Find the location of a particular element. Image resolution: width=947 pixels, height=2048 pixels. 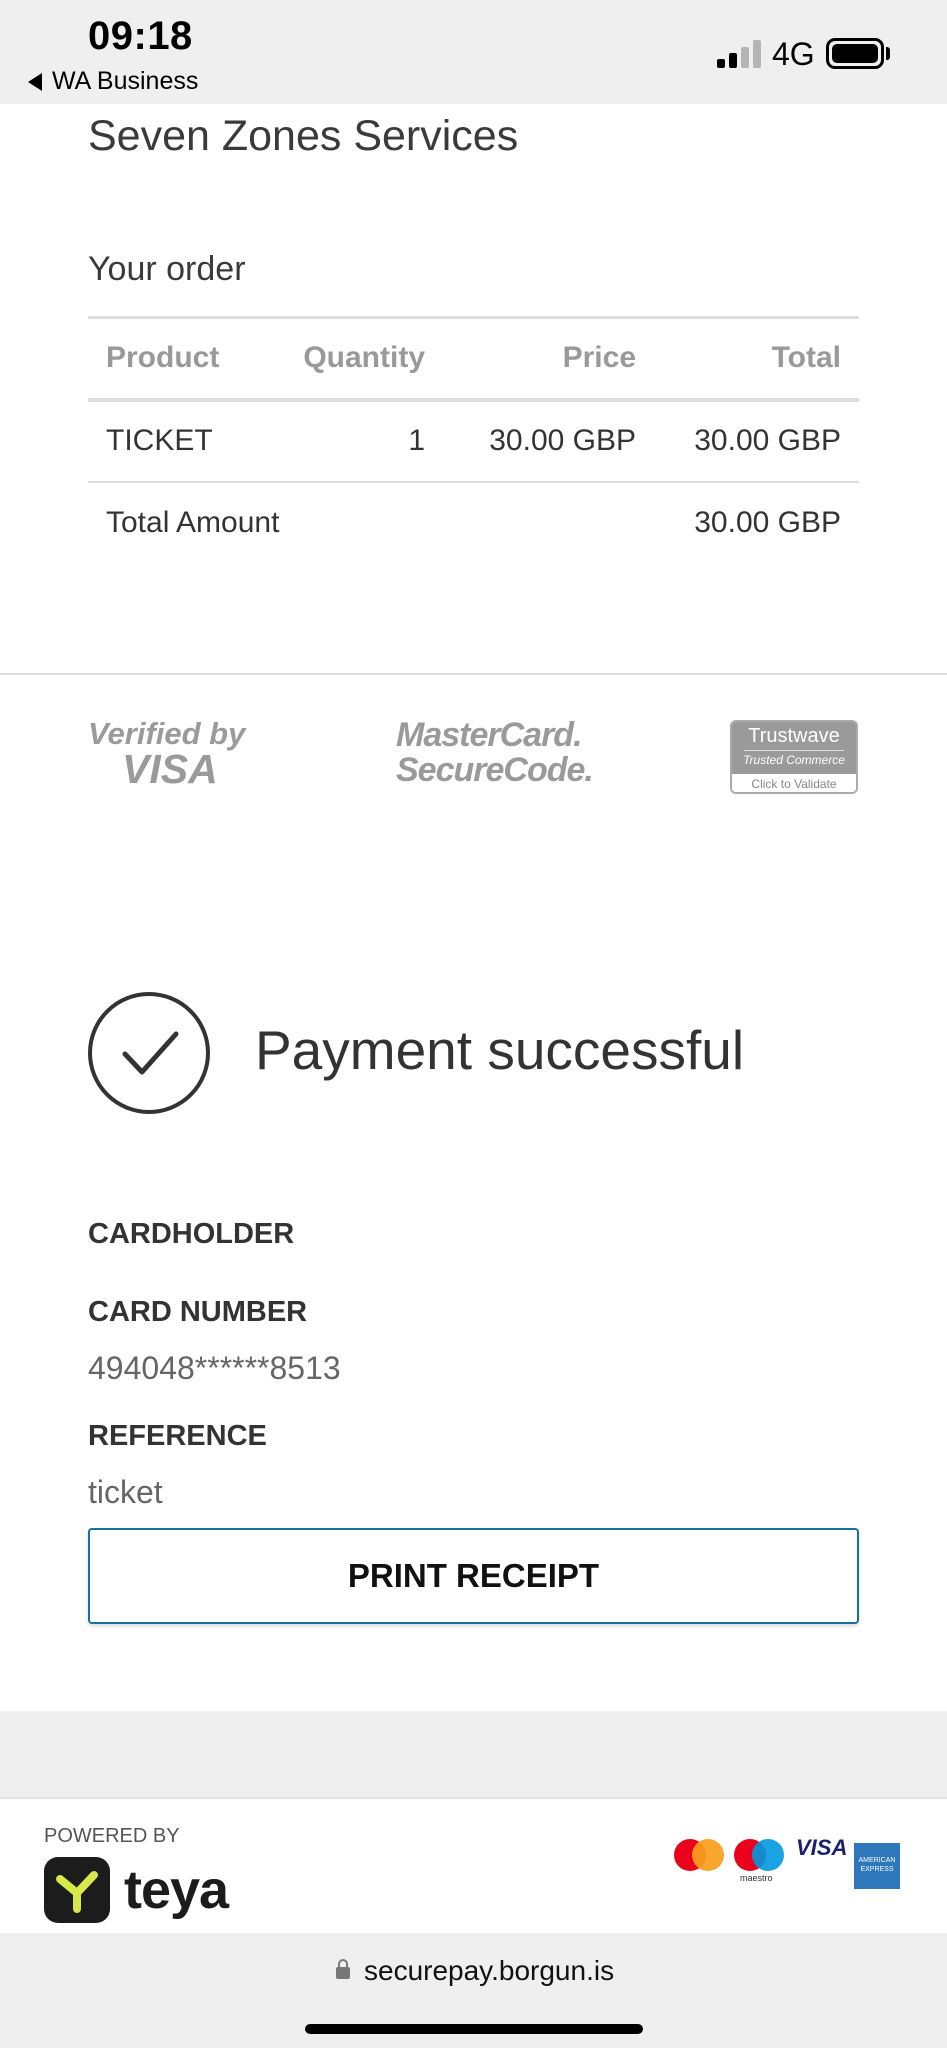

battery-icon is located at coordinates (855, 53).